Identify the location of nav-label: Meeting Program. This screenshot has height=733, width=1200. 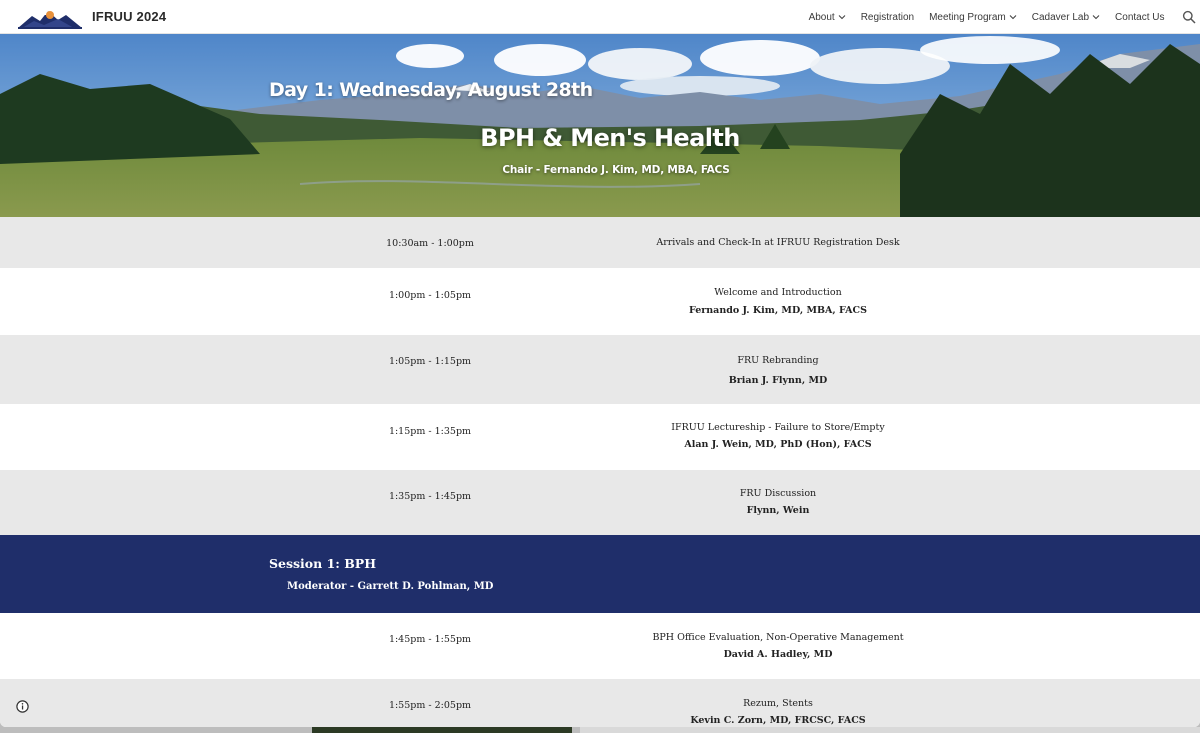
(967, 17).